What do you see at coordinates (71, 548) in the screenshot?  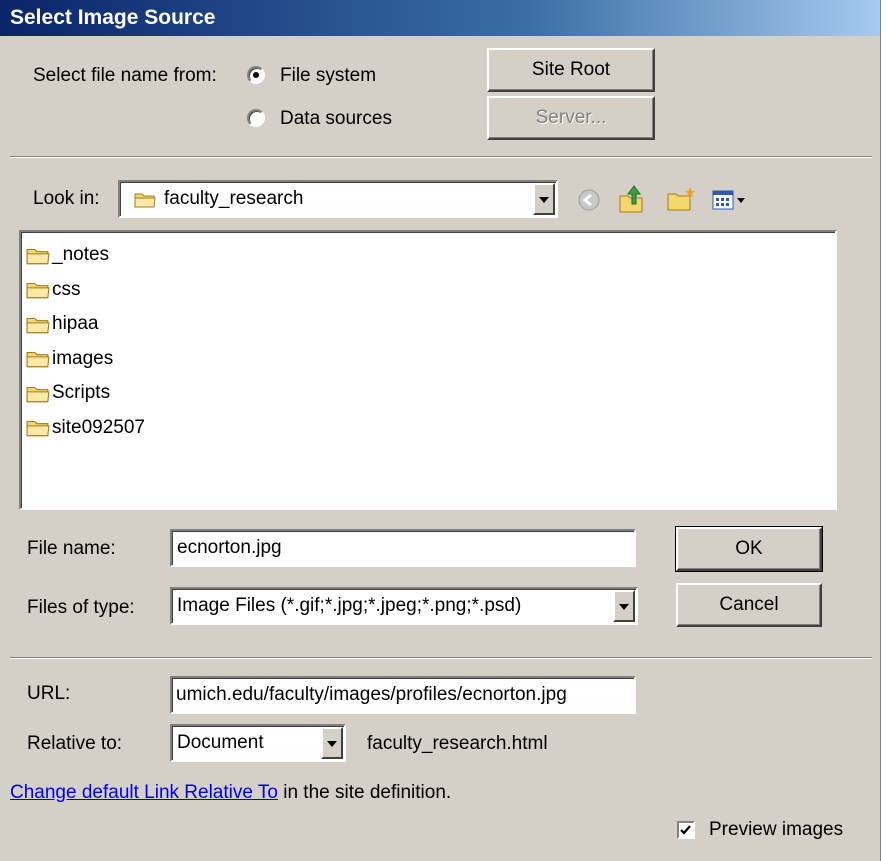 I see `file-name-label: File name:` at bounding box center [71, 548].